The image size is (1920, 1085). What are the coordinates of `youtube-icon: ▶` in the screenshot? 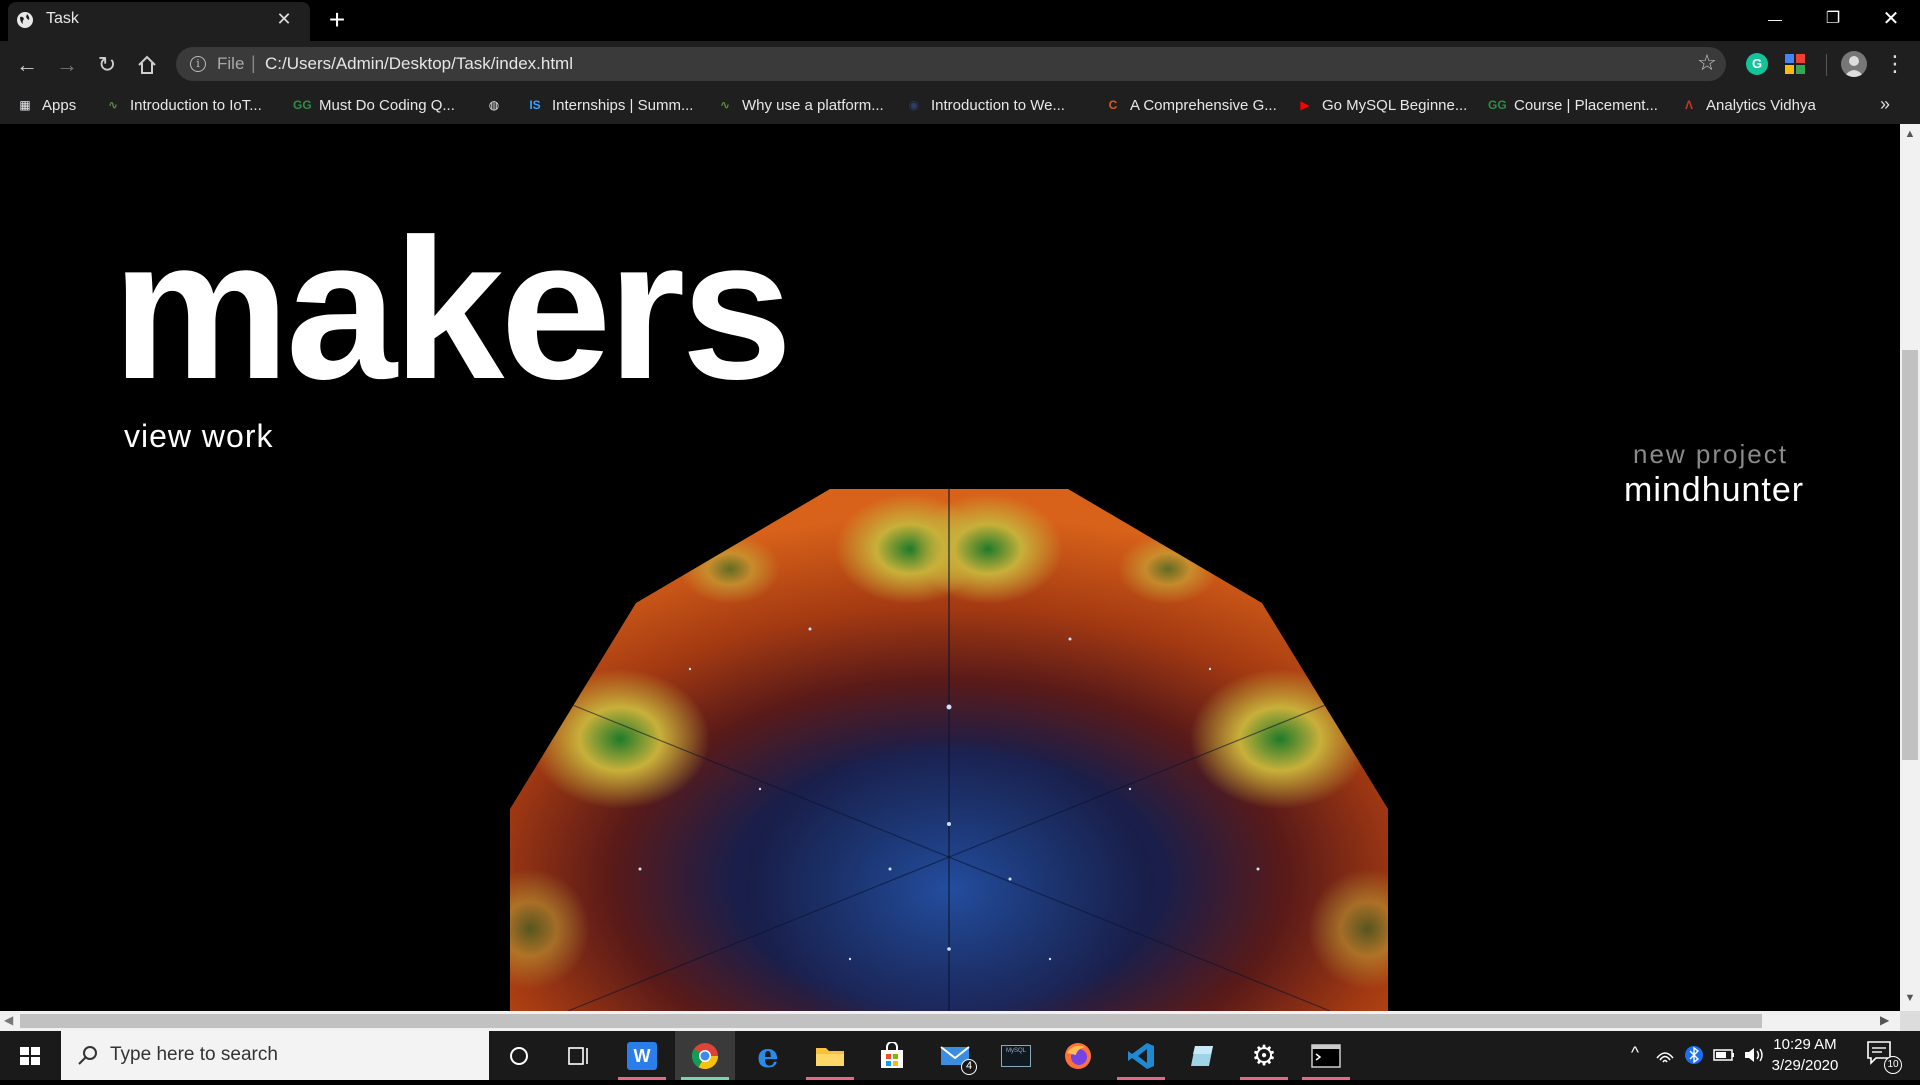 It's located at (1305, 105).